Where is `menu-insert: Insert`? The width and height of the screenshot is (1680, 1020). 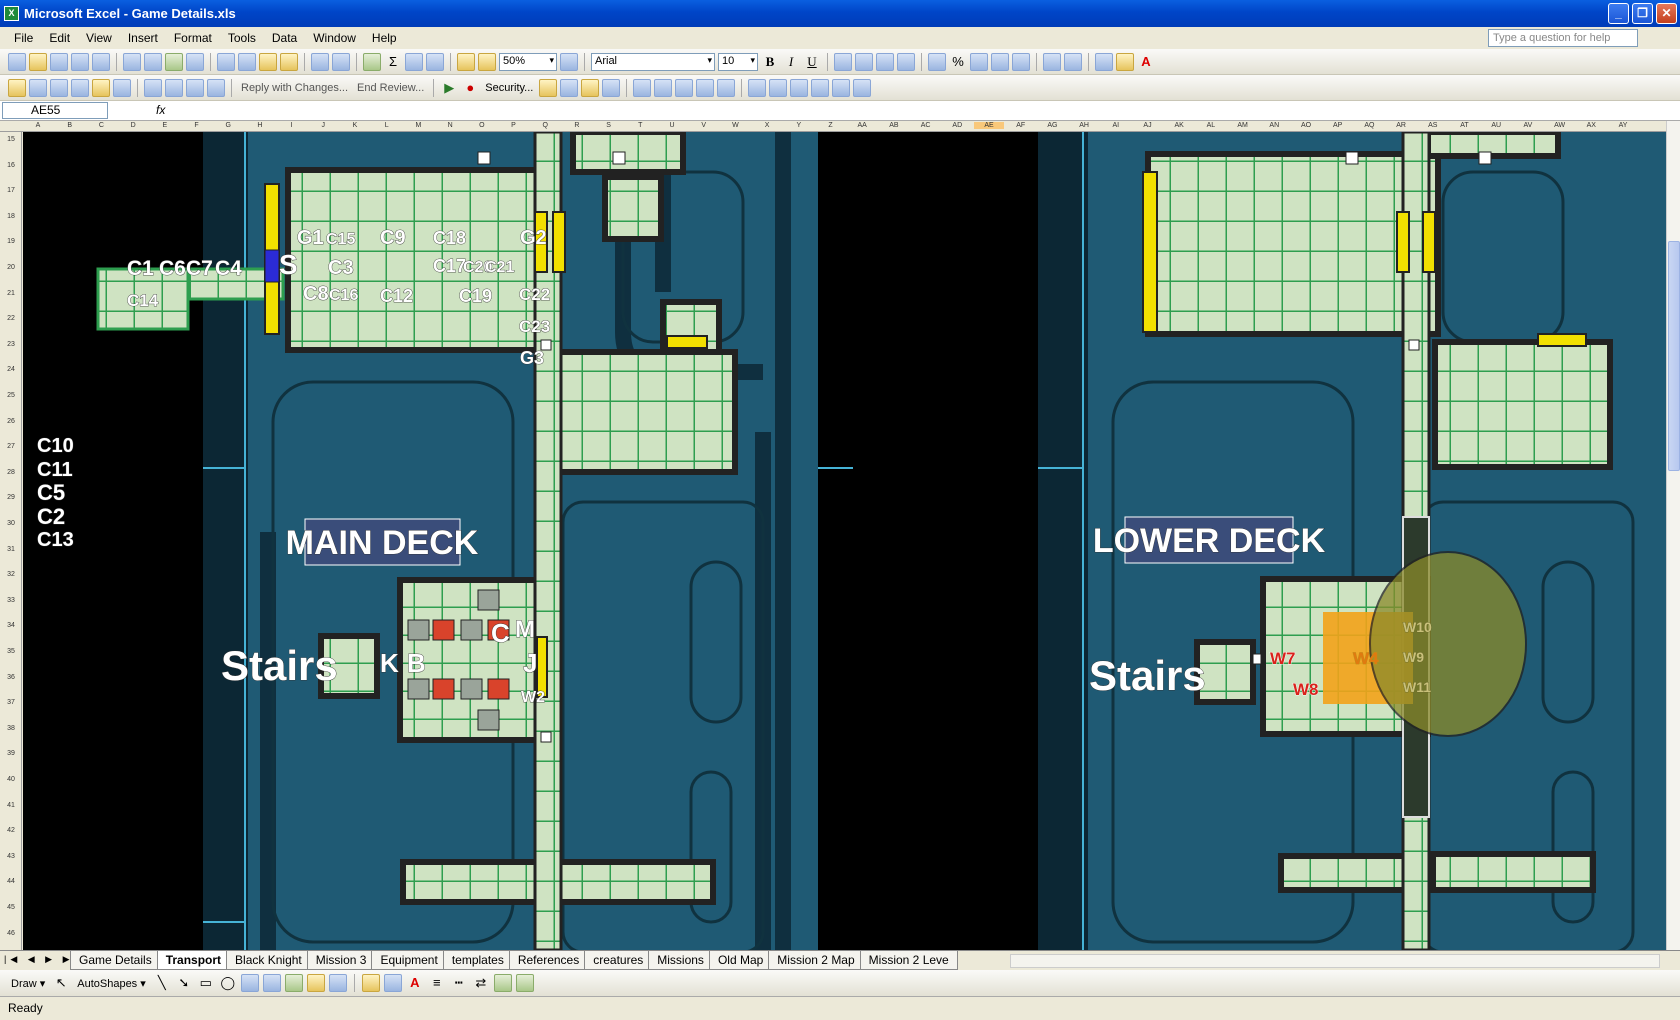
menu-insert: Insert is located at coordinates (143, 38).